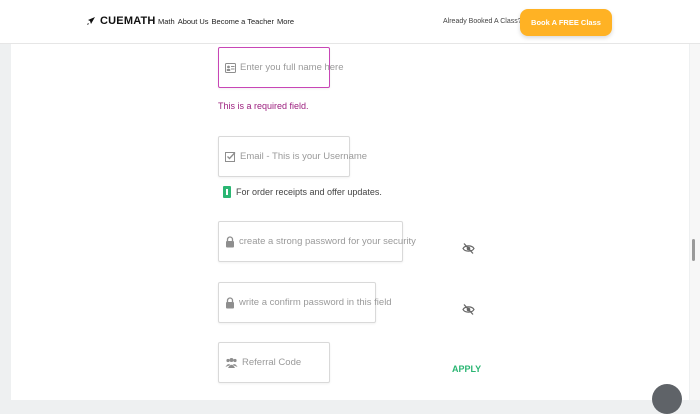 Image resolution: width=700 pixels, height=414 pixels. I want to click on required-field-error: This is a required field., so click(263, 106).